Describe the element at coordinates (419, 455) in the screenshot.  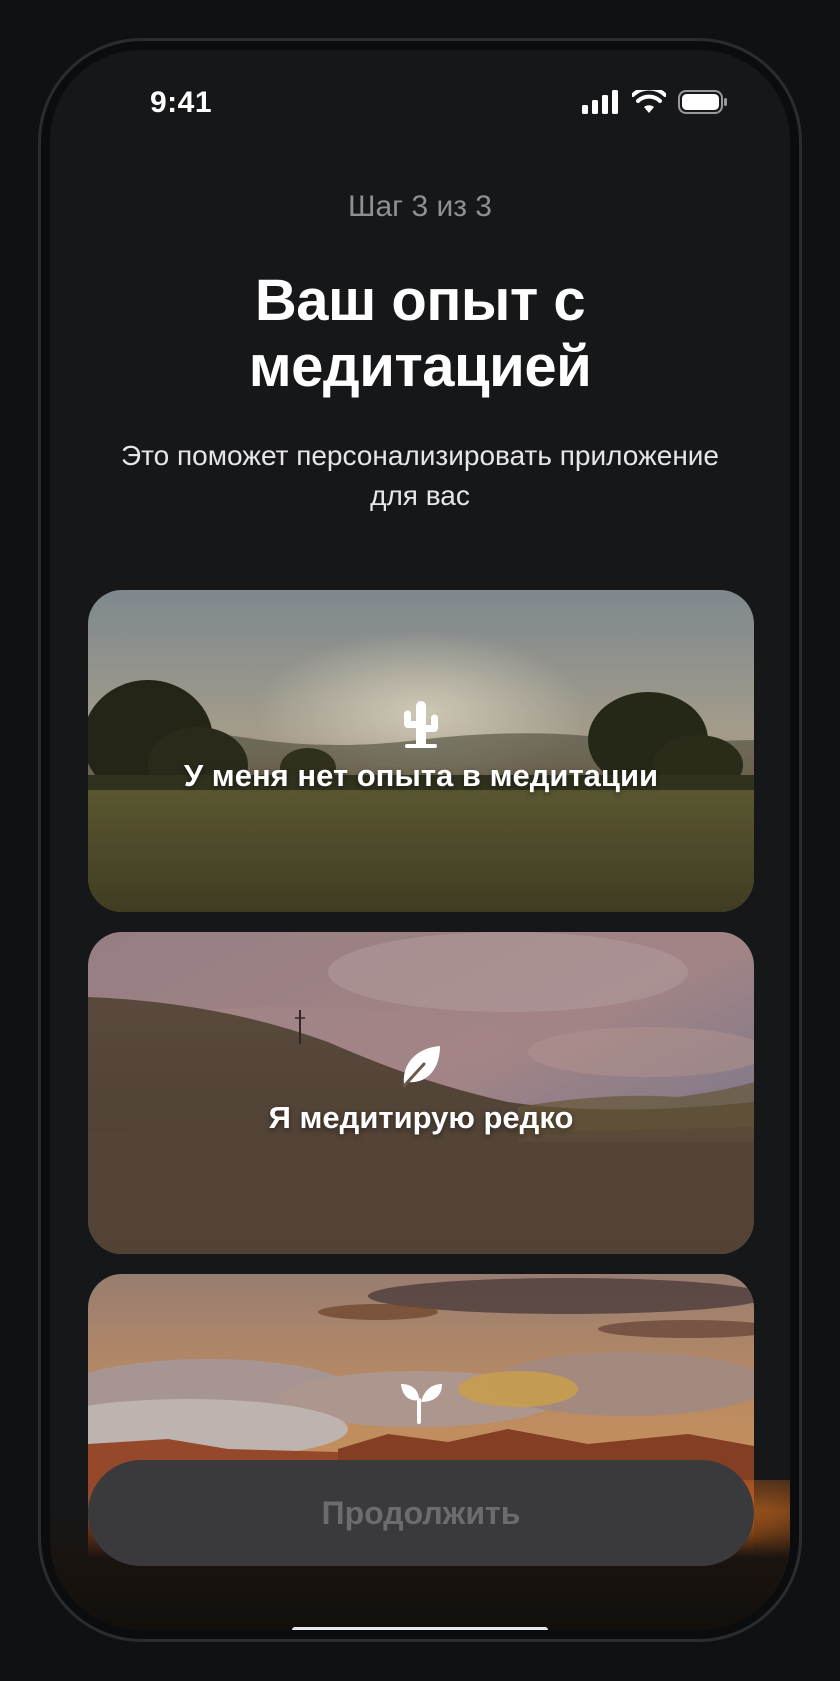
I see `subtitle-line: Это поможет персонализировать приложение` at that location.